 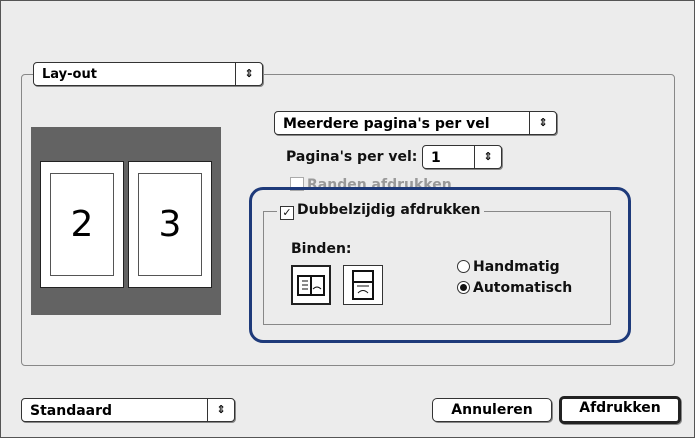 I want to click on radio-manual: Handmatig, so click(x=508, y=267).